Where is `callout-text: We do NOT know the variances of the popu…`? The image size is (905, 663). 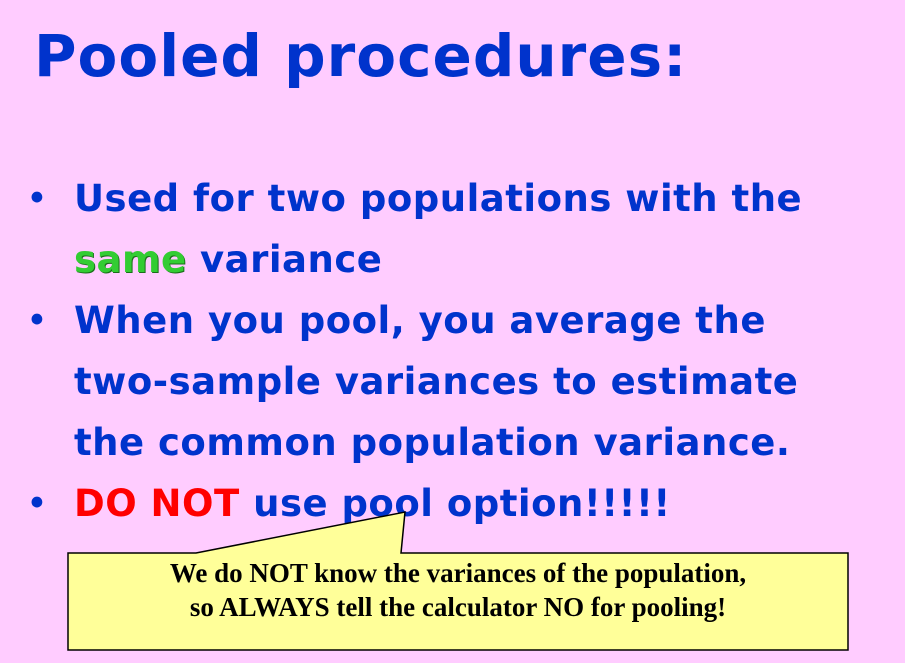
callout-text: We do NOT know the variances of the popu… is located at coordinates (458, 590).